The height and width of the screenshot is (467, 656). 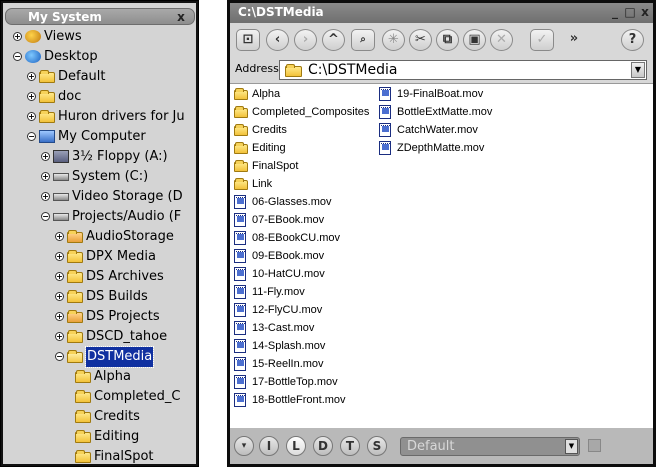 I want to click on file-name: 17-BottleTop.mov, so click(x=295, y=382).